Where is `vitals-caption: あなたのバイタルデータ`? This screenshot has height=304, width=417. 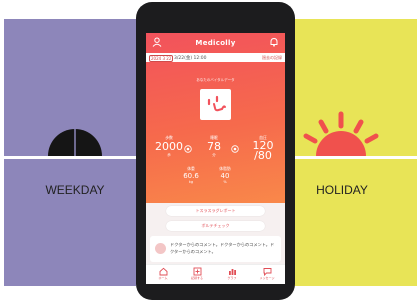 vitals-caption: あなたのバイタルデータ is located at coordinates (215, 80).